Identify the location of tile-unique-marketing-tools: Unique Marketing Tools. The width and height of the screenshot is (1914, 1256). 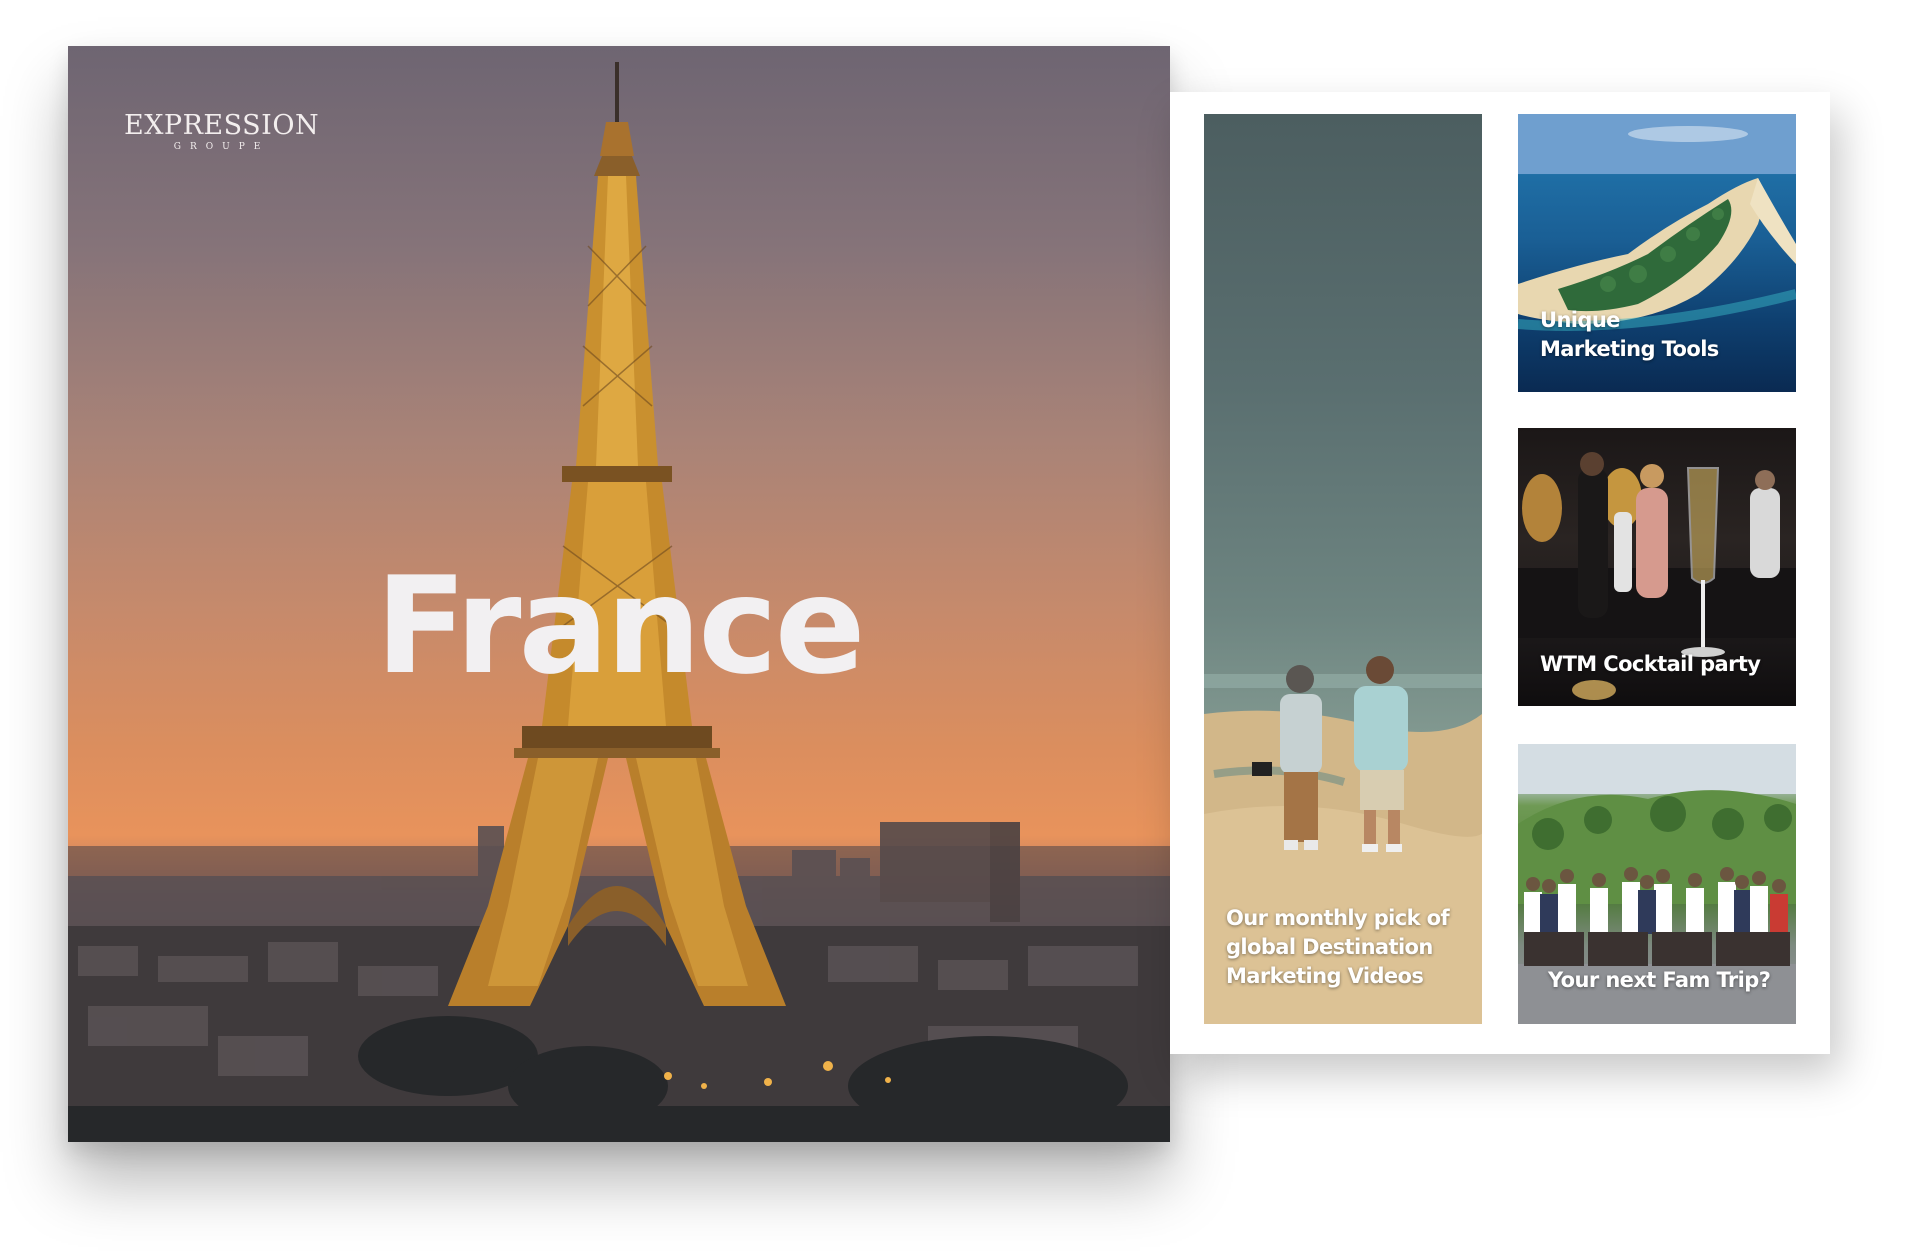
(1657, 253).